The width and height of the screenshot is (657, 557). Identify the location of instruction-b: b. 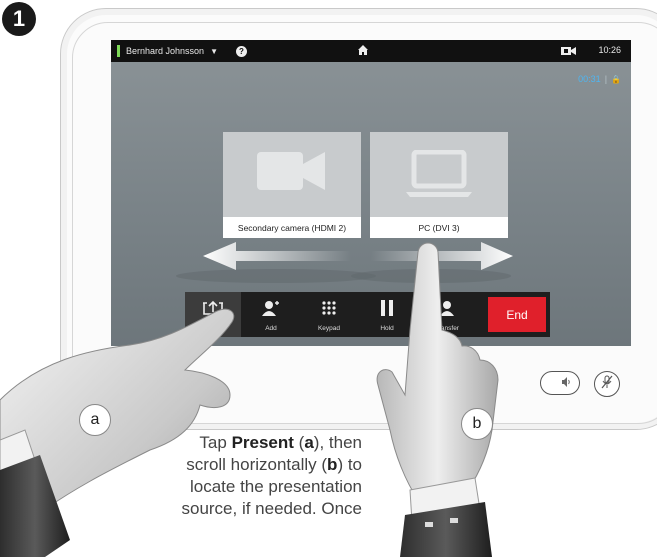
(332, 464).